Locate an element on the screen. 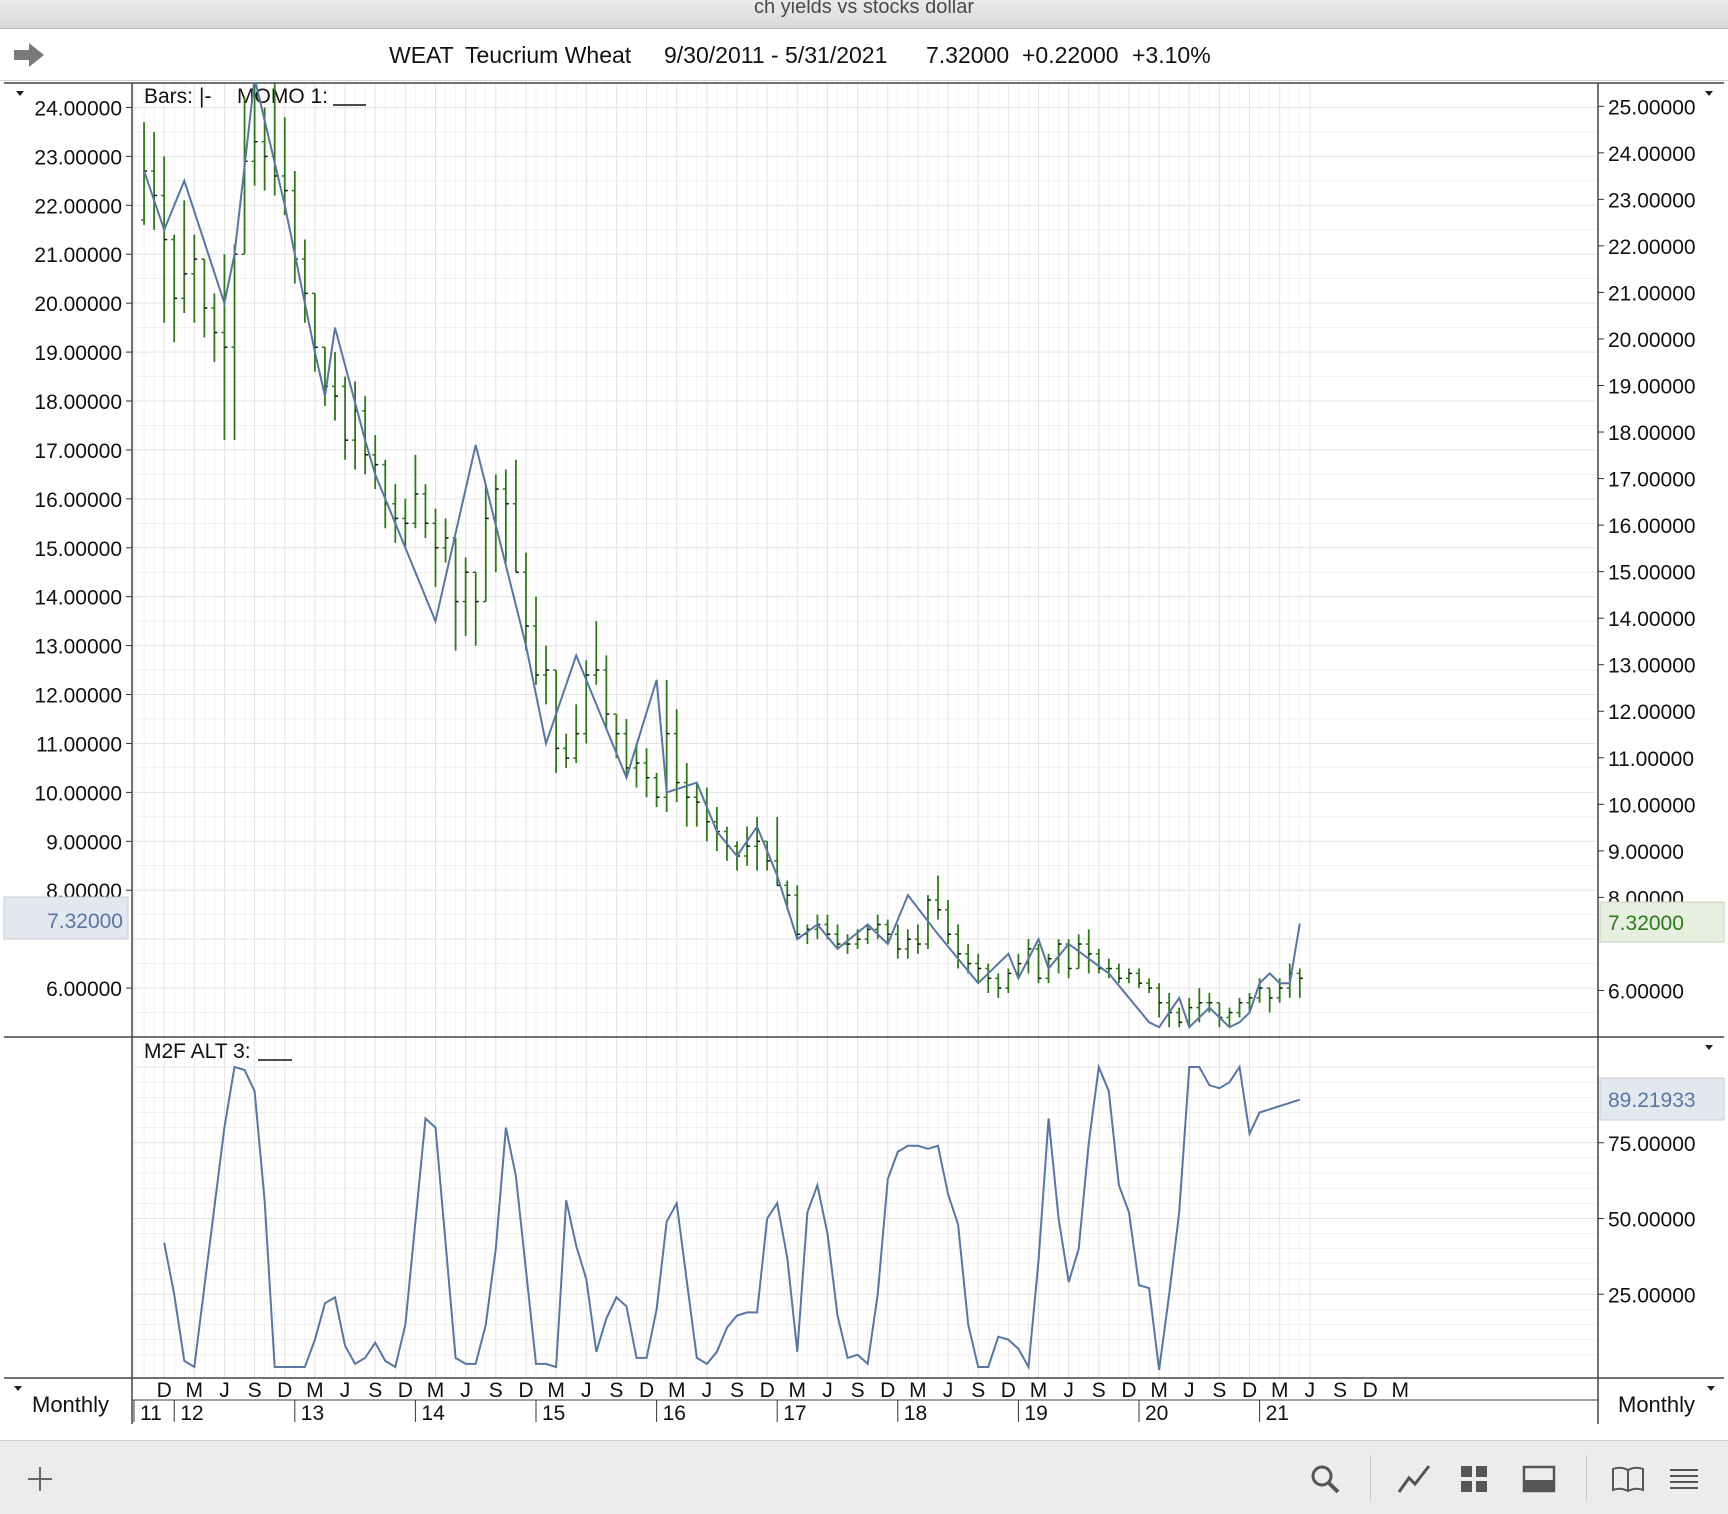 The image size is (1728, 1514). year-tick-label: 11 is located at coordinates (151, 1413).